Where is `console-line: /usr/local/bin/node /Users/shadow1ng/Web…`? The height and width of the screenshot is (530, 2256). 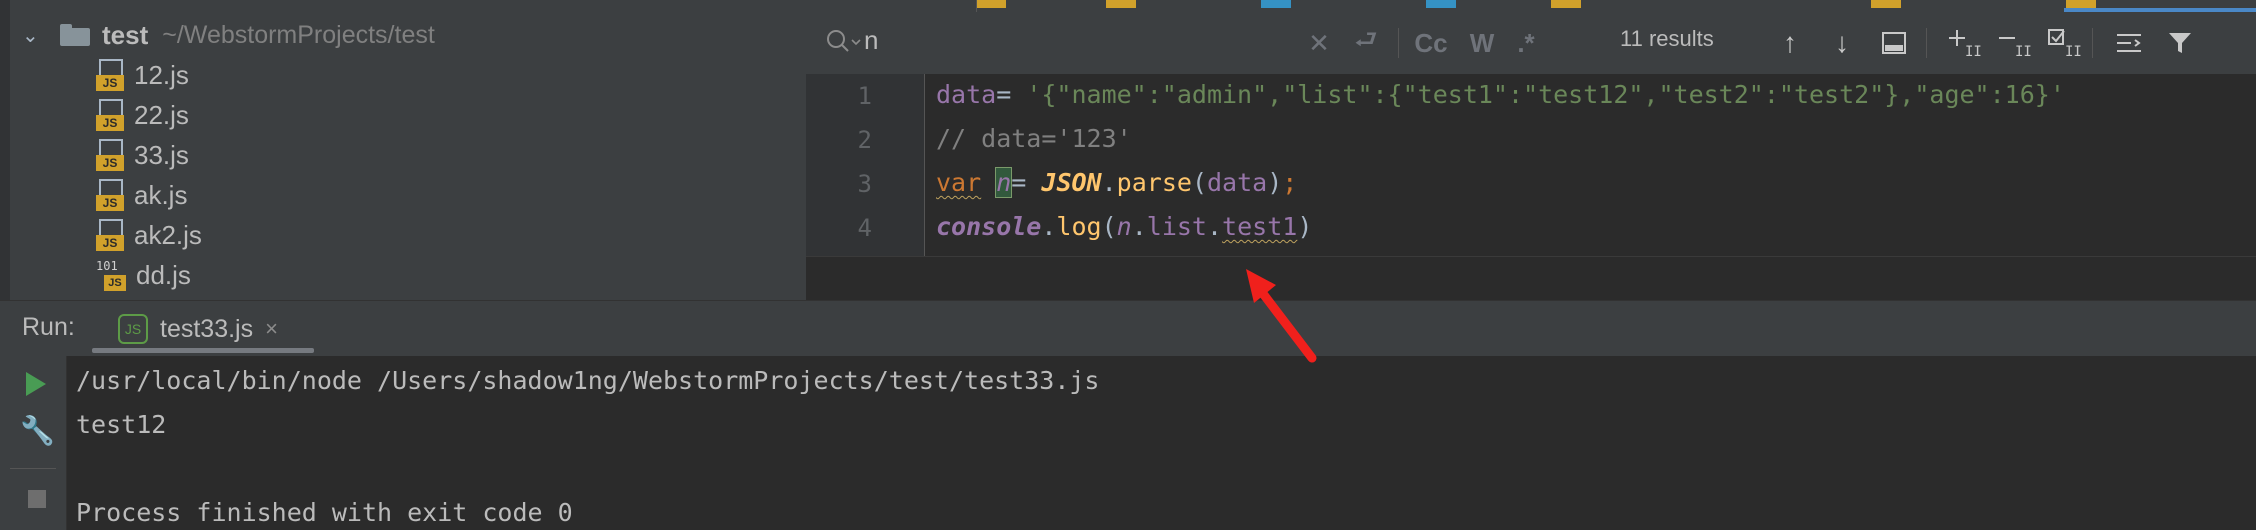 console-line: /usr/local/bin/node /Users/shadow1ng/Web… is located at coordinates (588, 380).